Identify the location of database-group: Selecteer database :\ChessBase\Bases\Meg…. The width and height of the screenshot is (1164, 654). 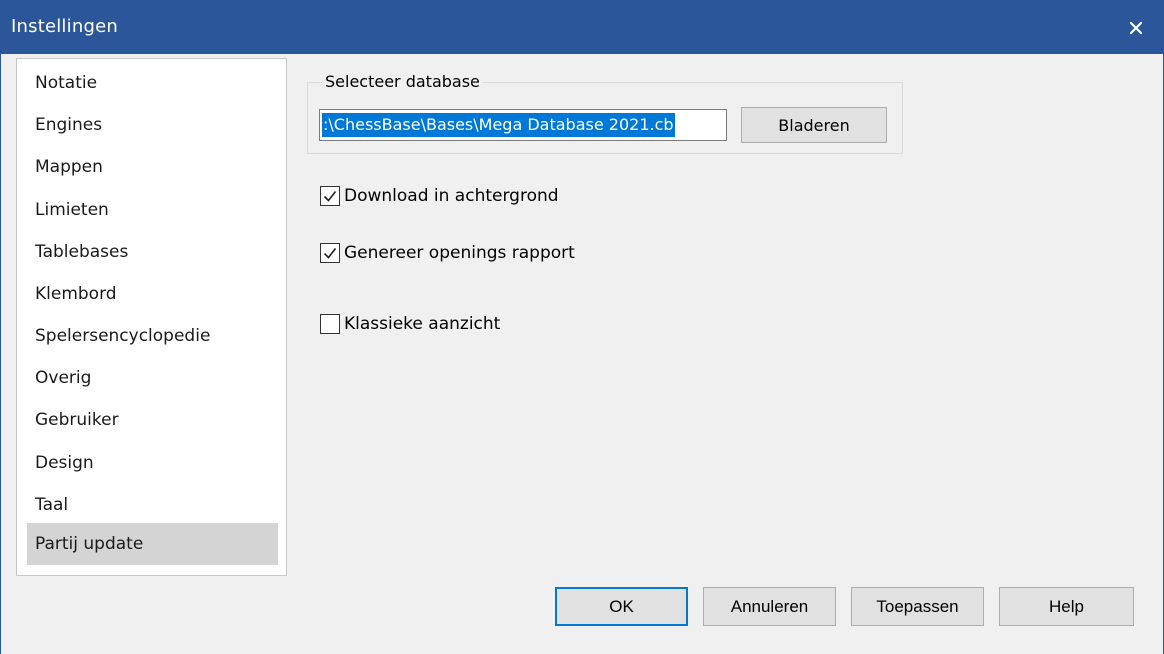
(605, 113).